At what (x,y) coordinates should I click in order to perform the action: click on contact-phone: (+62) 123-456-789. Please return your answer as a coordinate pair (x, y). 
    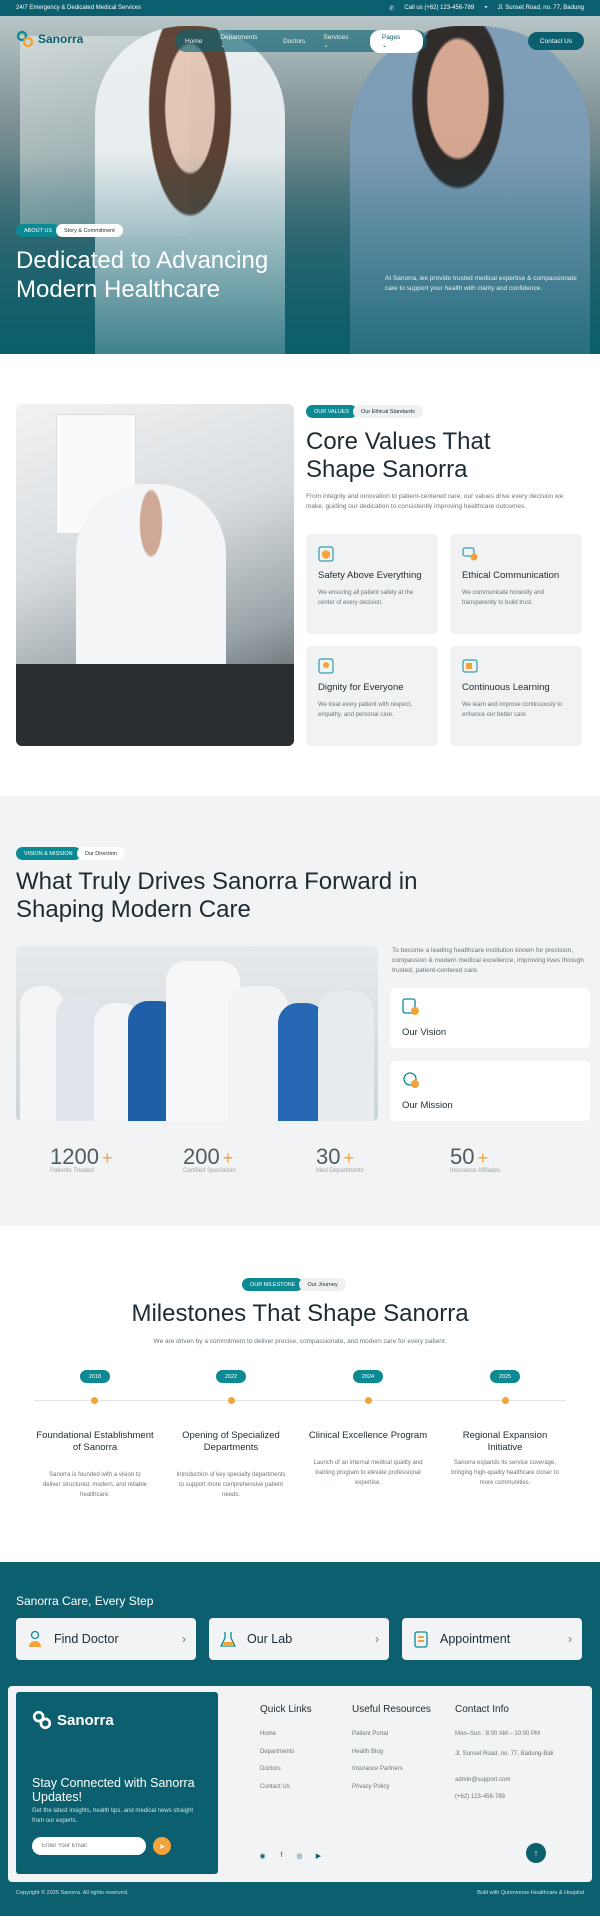
    Looking at the image, I should click on (480, 1797).